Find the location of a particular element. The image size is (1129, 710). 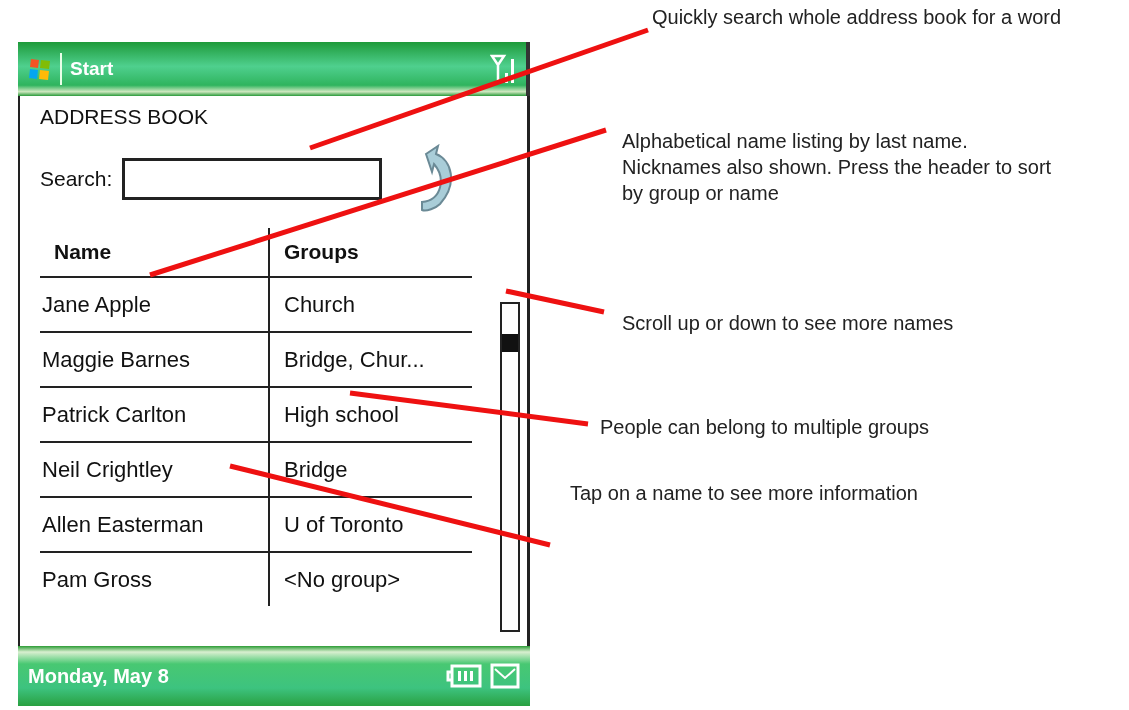

groups-cell: High school is located at coordinates (371, 414).